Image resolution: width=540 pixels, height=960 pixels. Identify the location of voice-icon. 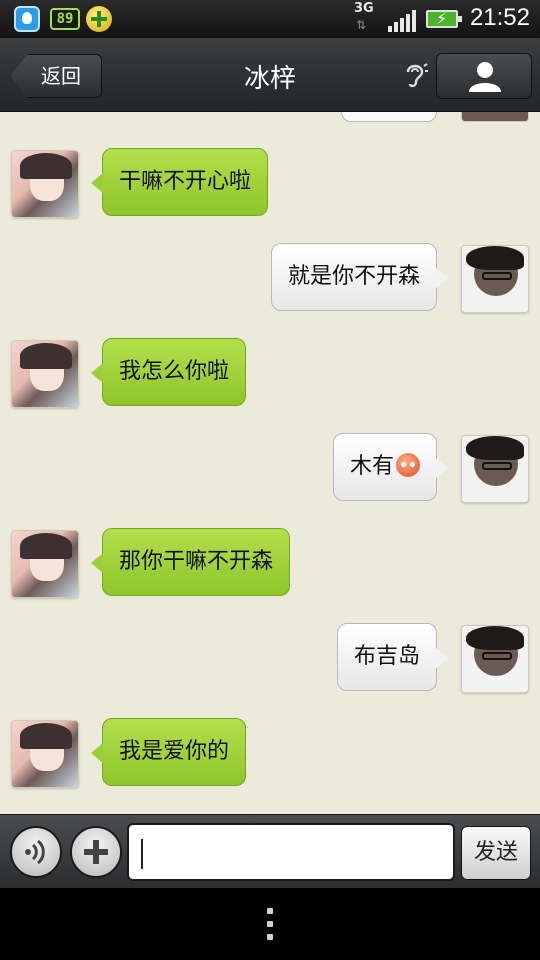
(35, 852).